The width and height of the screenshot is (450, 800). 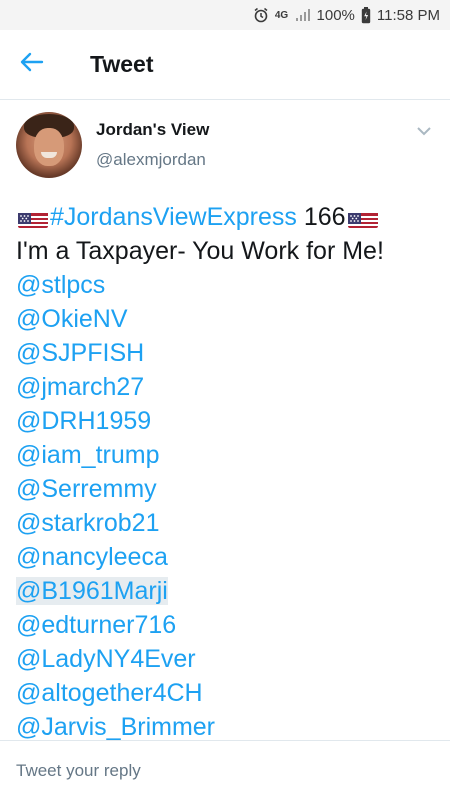 What do you see at coordinates (261, 15) in the screenshot?
I see `alarm-icon` at bounding box center [261, 15].